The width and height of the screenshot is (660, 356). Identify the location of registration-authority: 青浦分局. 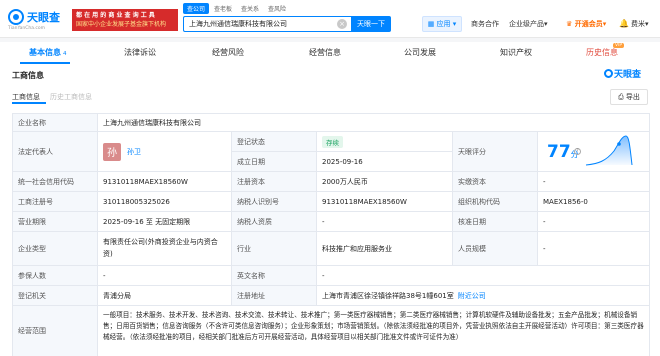
(165, 296).